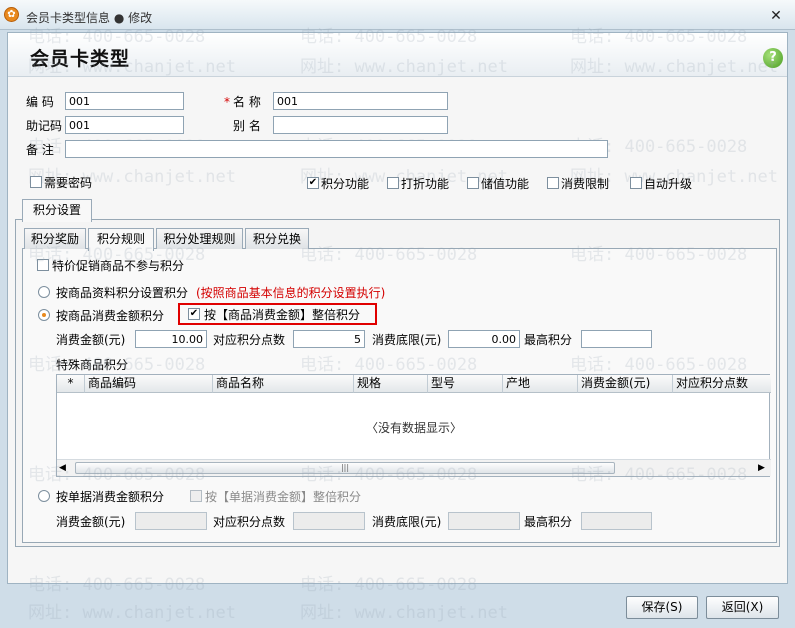  What do you see at coordinates (199, 238) in the screenshot?
I see `tab-points-processing: 积分处理规则` at bounding box center [199, 238].